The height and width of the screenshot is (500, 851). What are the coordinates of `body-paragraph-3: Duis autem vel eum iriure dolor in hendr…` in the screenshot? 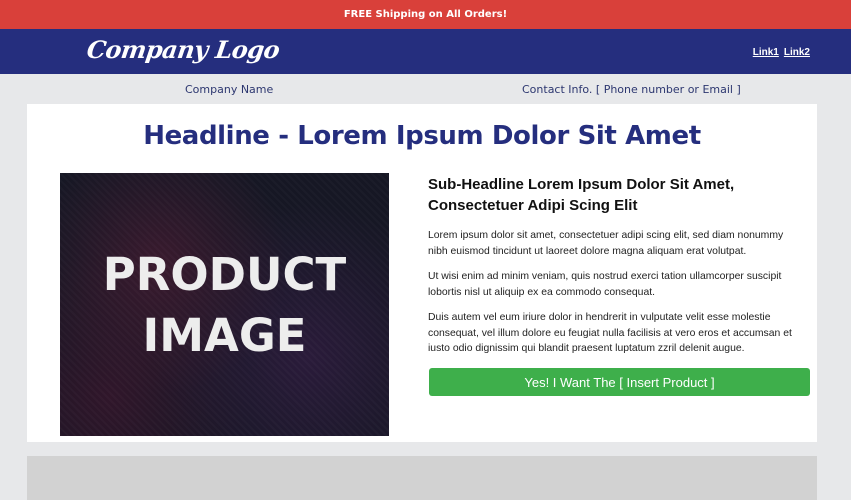 It's located at (610, 333).